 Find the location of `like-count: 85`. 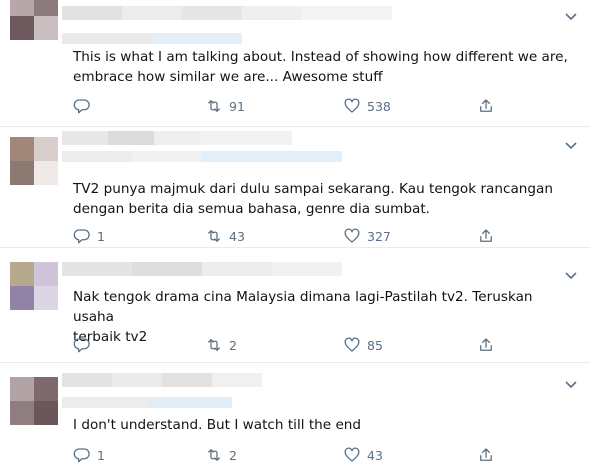

like-count: 85 is located at coordinates (375, 345).